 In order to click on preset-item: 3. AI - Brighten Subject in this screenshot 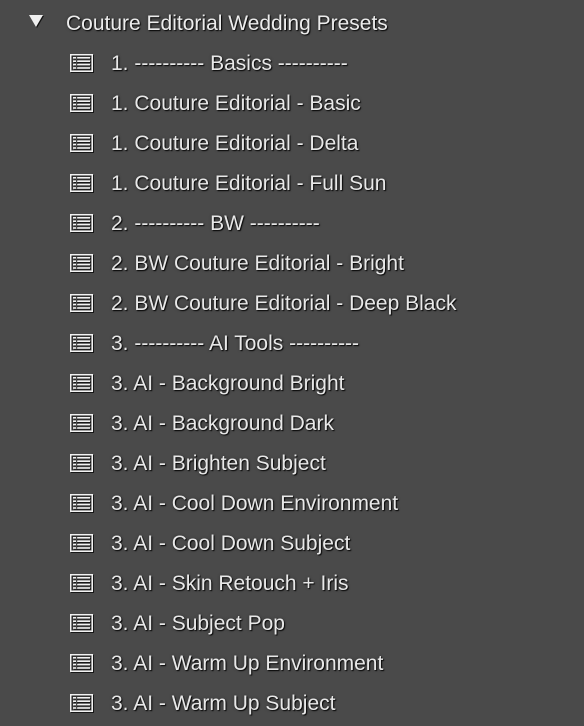, I will do `click(292, 464)`.